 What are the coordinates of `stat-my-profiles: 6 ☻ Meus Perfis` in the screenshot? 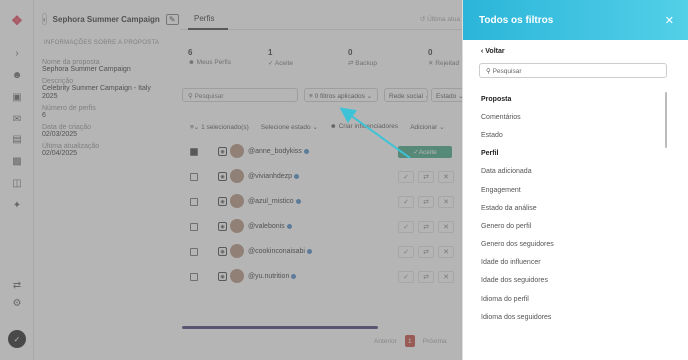 It's located at (209, 57).